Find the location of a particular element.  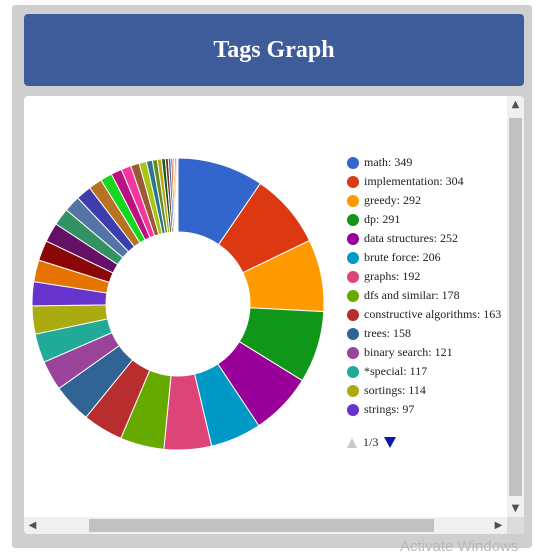

legend-item: trees: 158 is located at coordinates (432, 333).